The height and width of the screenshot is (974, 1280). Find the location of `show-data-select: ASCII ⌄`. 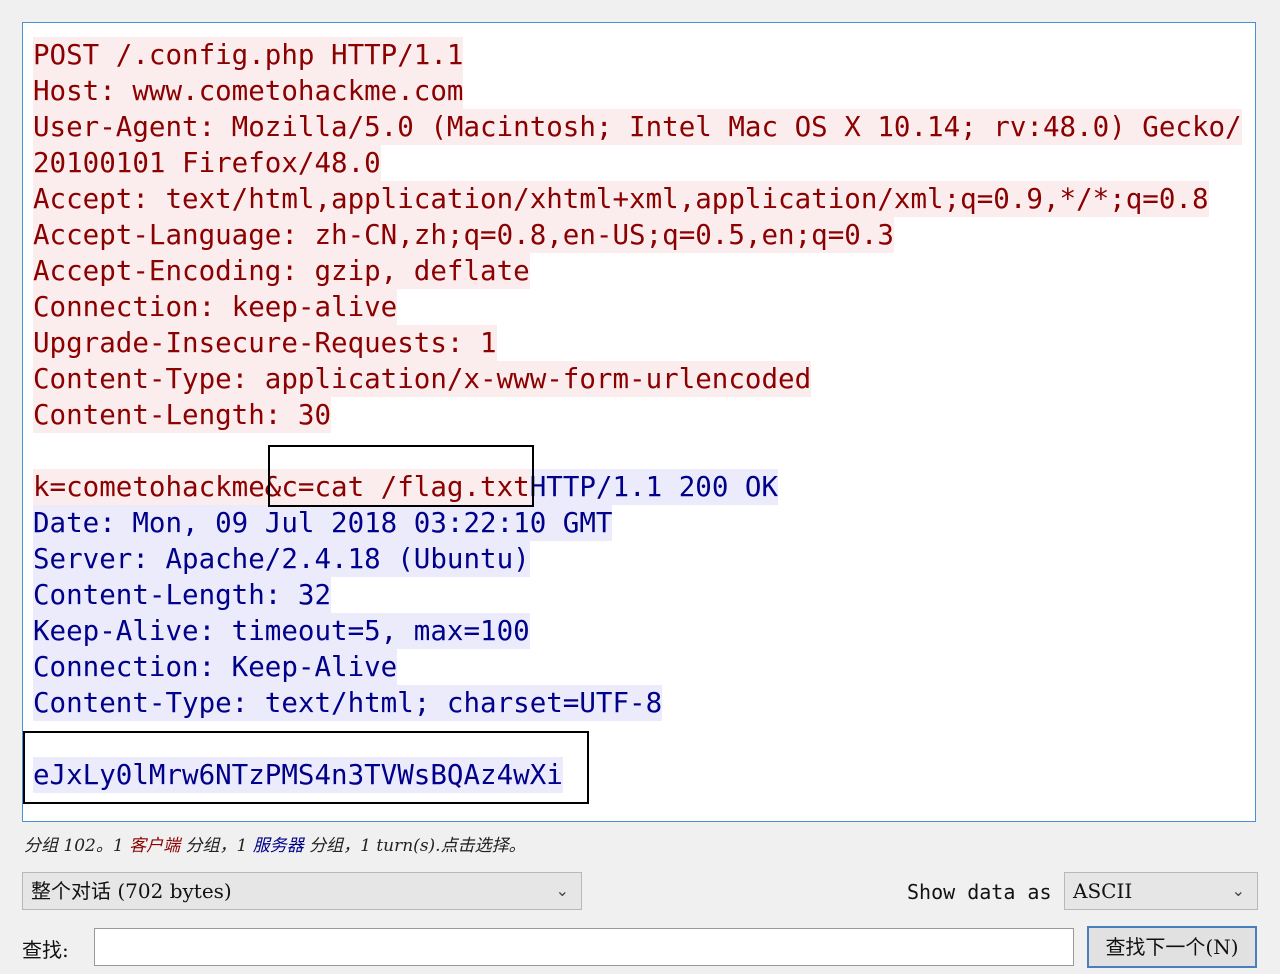

show-data-select: ASCII ⌄ is located at coordinates (1161, 891).